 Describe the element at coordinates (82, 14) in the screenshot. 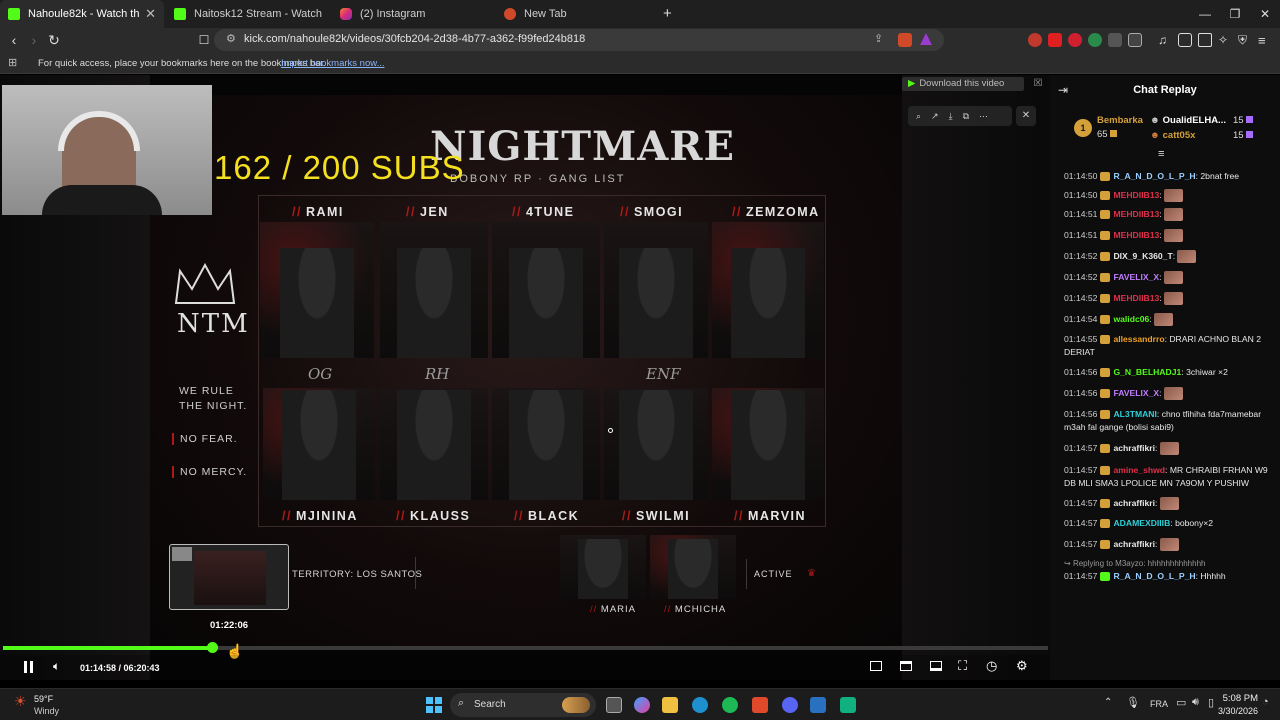

I see `tab-nahoule82k: Nahoule82k - Watch the VOD ✕` at that location.